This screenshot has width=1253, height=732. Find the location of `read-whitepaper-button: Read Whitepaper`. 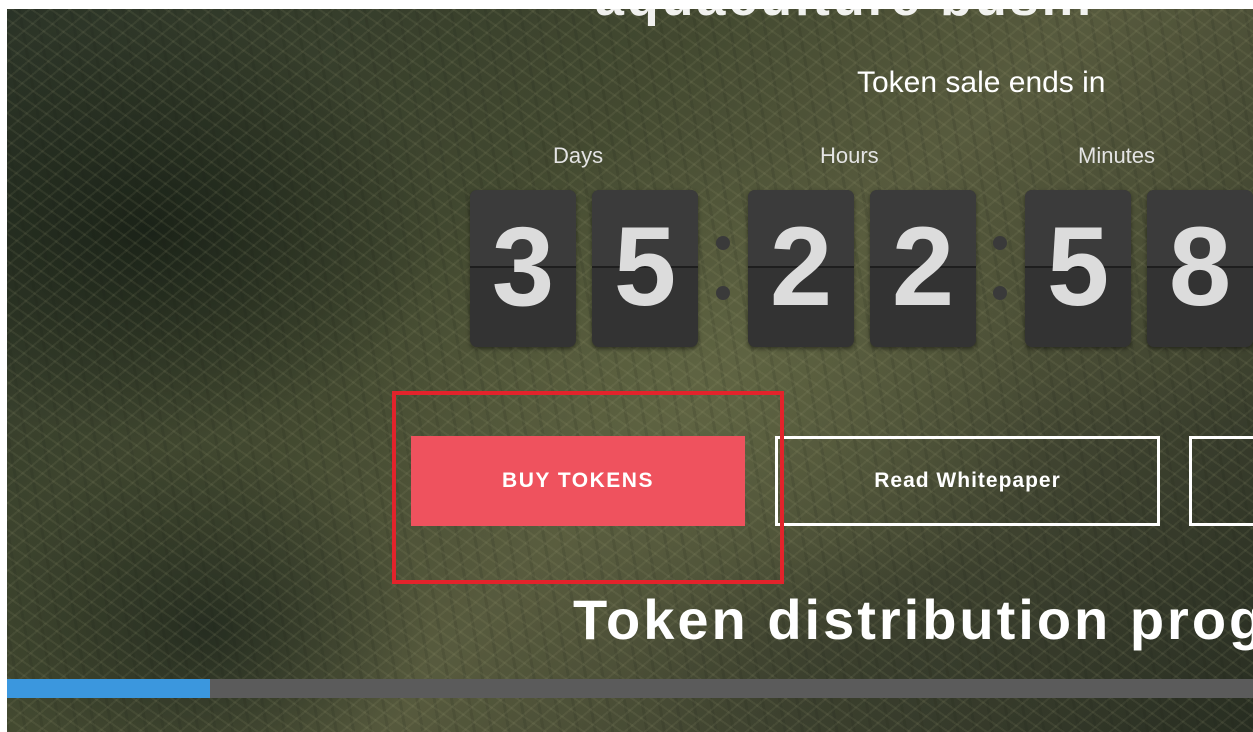

read-whitepaper-button: Read Whitepaper is located at coordinates (967, 481).